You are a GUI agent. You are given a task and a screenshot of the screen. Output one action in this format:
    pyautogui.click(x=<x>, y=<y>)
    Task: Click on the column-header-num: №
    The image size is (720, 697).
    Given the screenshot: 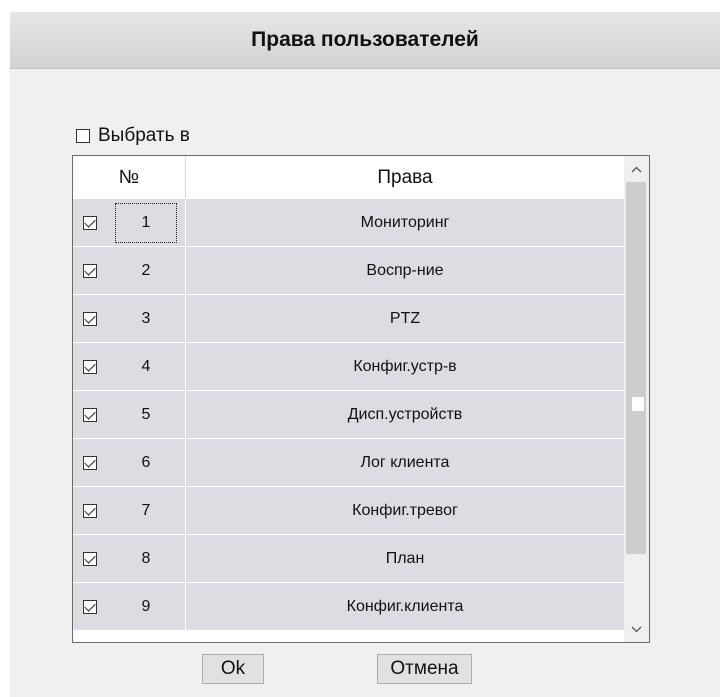 What is the action you would take?
    pyautogui.click(x=129, y=177)
    